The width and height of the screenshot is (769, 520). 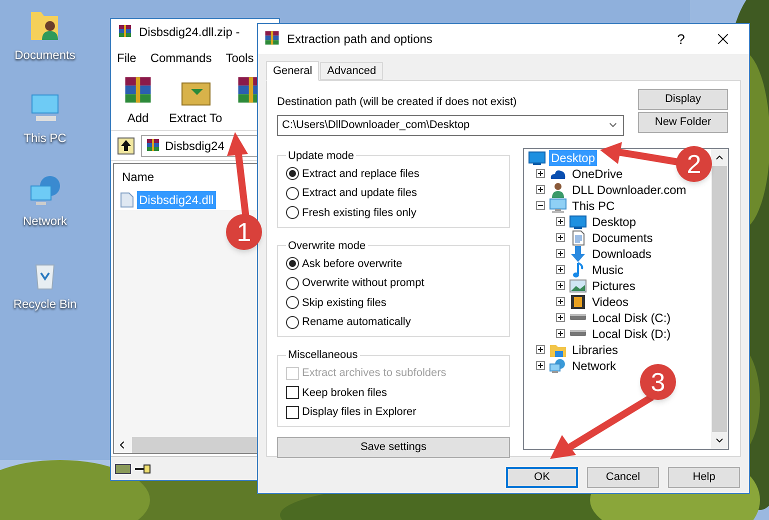 What do you see at coordinates (138, 101) in the screenshot?
I see `toolbar-button: Add` at bounding box center [138, 101].